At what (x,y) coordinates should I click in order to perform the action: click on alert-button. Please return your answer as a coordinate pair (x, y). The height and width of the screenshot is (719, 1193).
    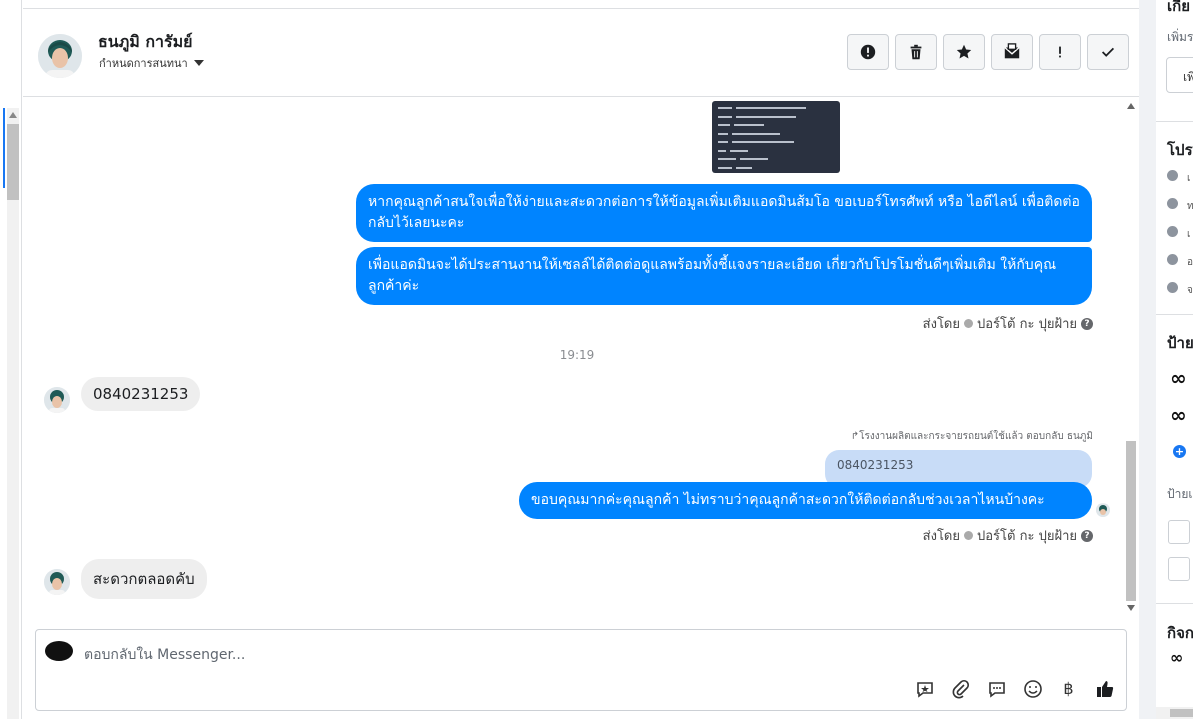
    Looking at the image, I should click on (868, 52).